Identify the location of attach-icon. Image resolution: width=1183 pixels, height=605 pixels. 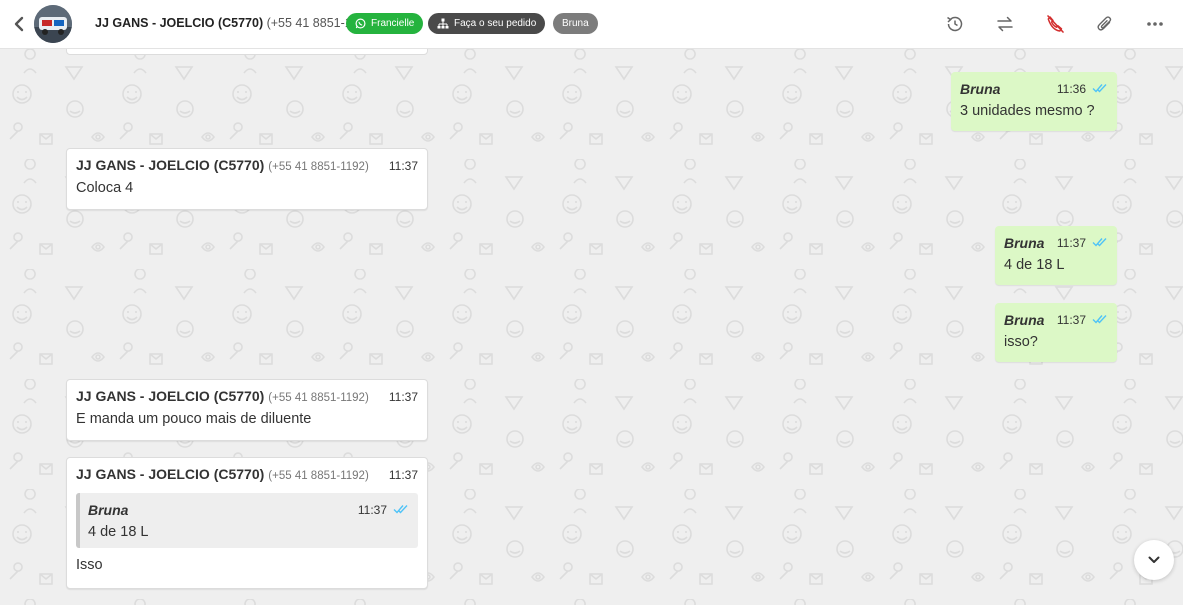
(1104, 23).